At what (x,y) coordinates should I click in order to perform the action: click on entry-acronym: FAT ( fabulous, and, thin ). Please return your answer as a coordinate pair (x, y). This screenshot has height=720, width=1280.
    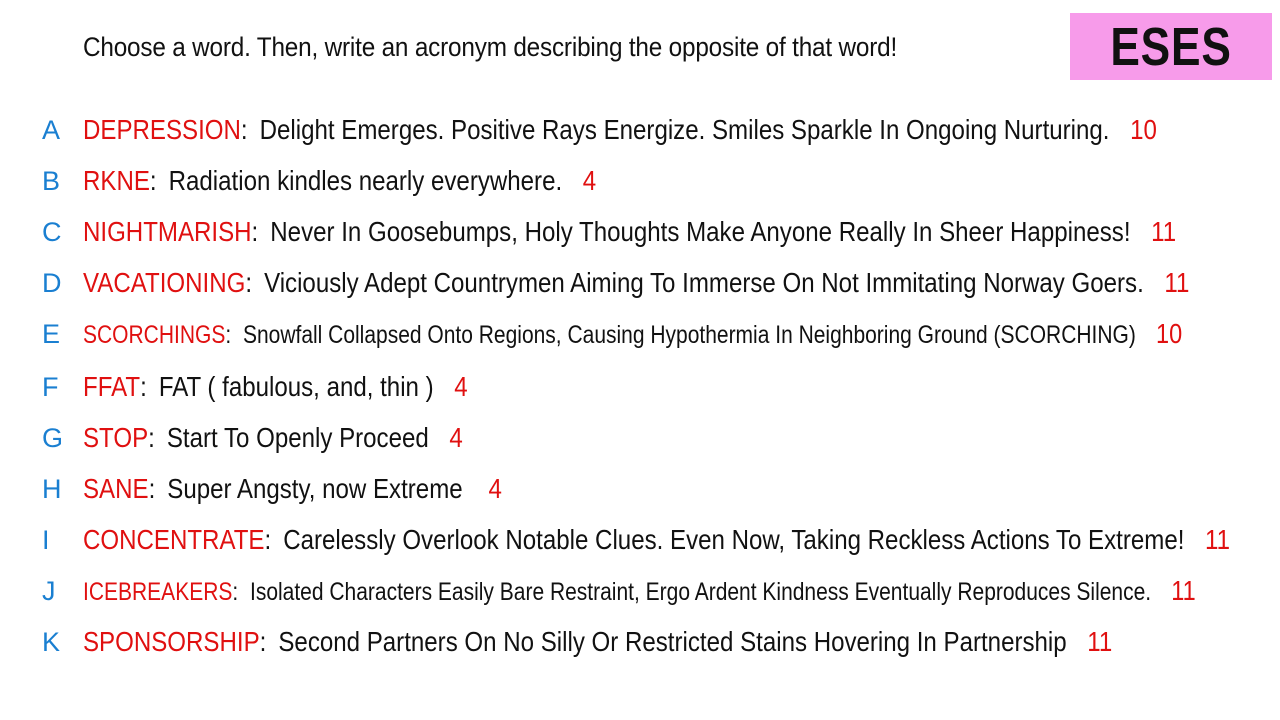
    Looking at the image, I should click on (296, 386).